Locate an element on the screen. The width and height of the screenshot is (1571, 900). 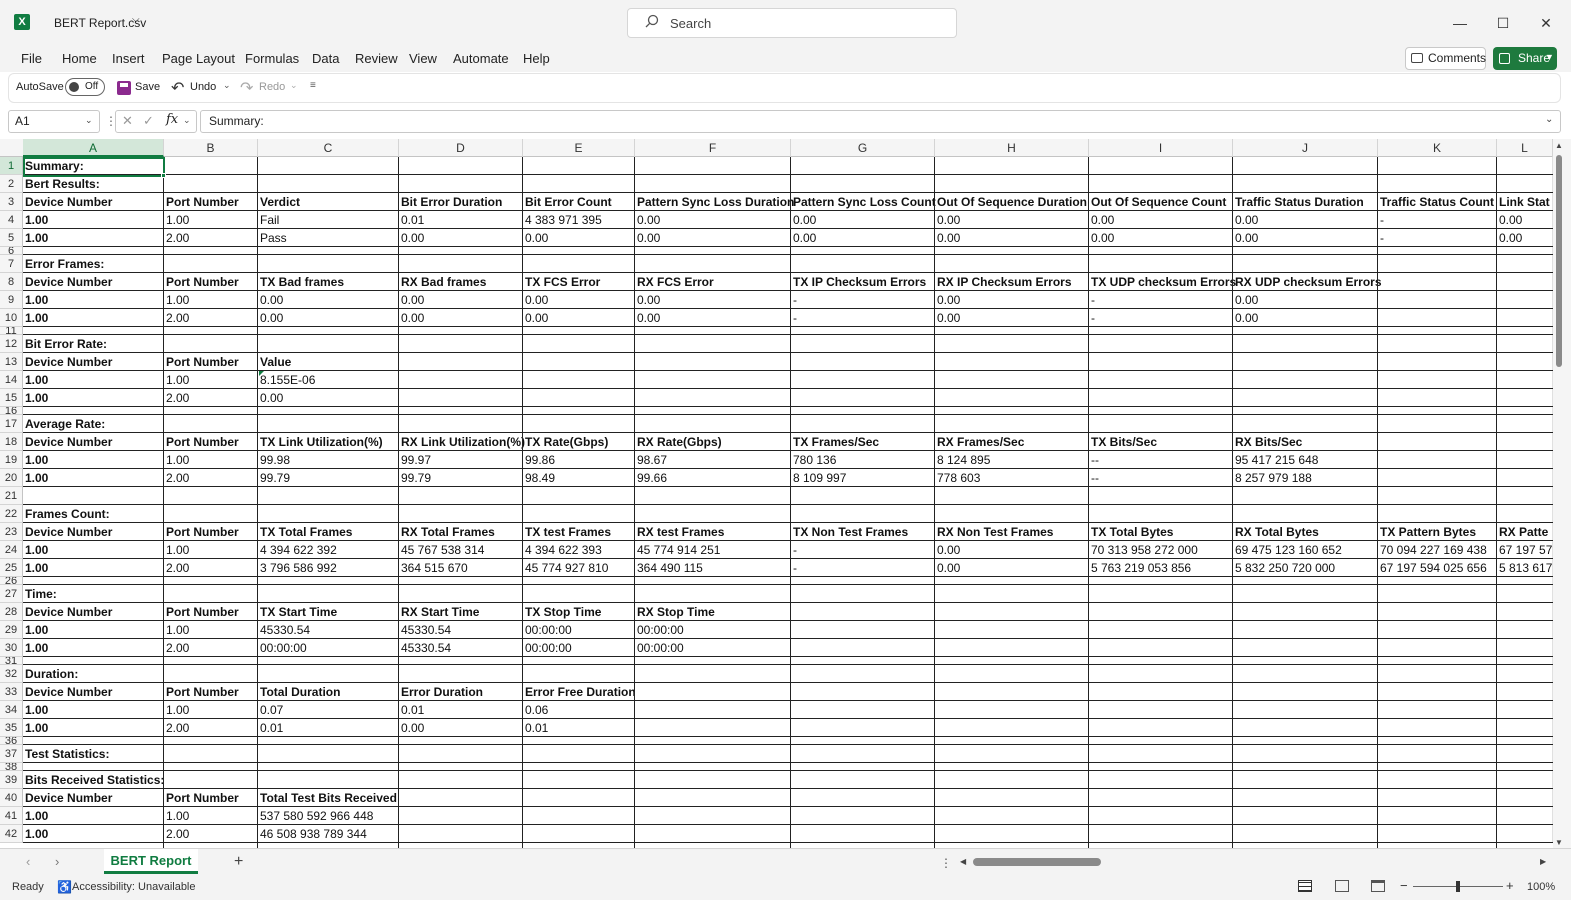
cell-i17 is located at coordinates (1161, 424).